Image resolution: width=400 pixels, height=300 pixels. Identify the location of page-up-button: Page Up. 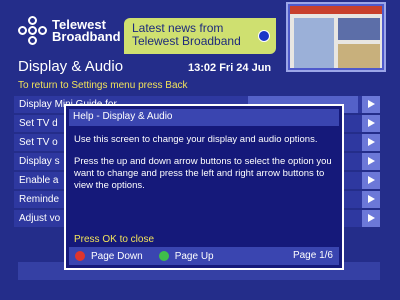
(186, 256).